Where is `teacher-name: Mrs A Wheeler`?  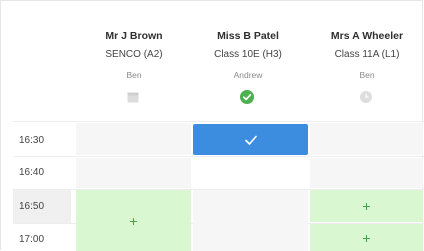 teacher-name: Mrs A Wheeler is located at coordinates (367, 36).